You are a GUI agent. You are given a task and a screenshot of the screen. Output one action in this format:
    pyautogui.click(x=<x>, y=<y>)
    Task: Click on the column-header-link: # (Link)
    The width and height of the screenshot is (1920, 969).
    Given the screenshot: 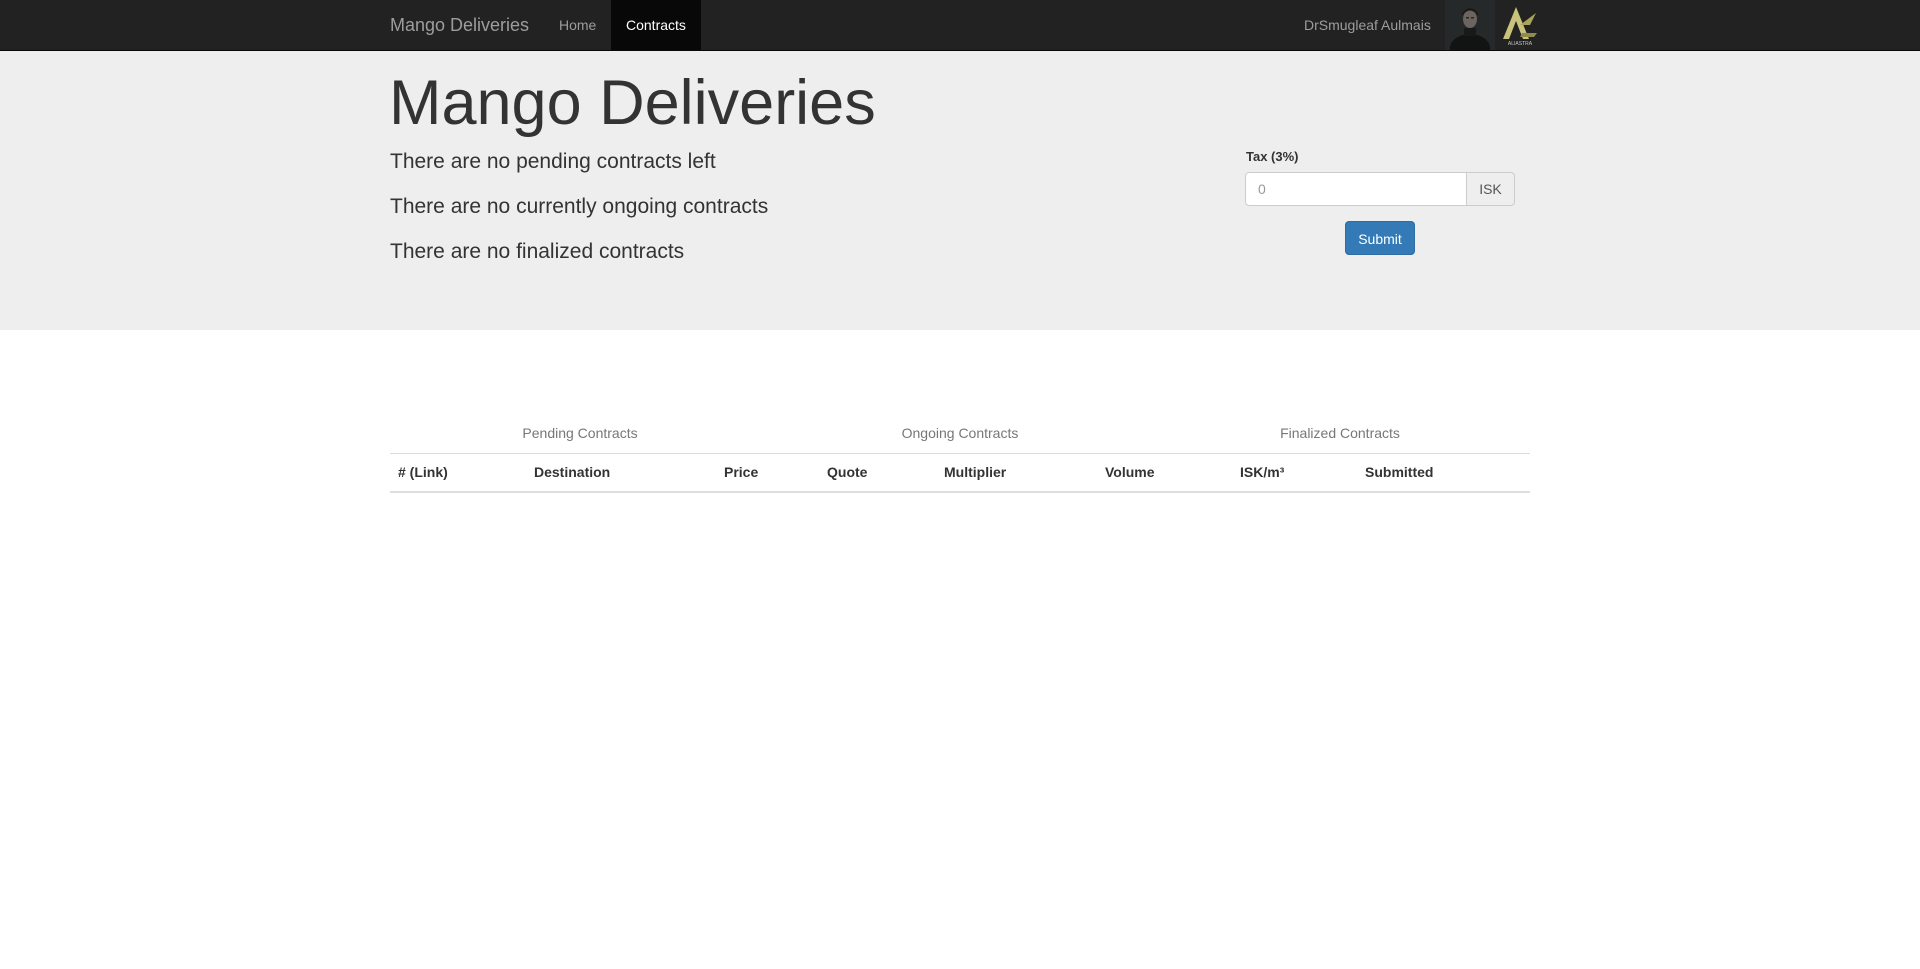 What is the action you would take?
    pyautogui.click(x=458, y=473)
    